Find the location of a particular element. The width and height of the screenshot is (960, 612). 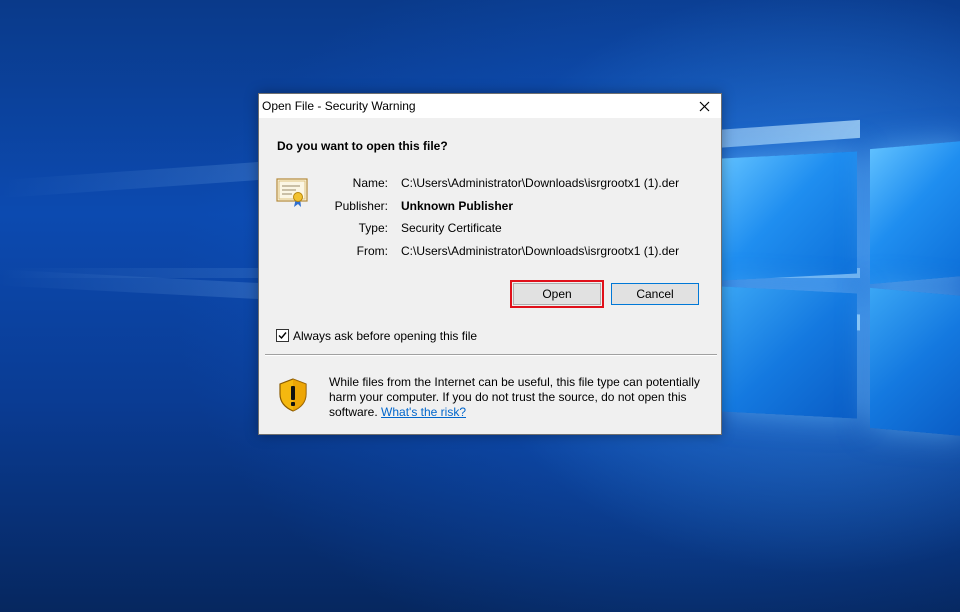

divider is located at coordinates (491, 355).